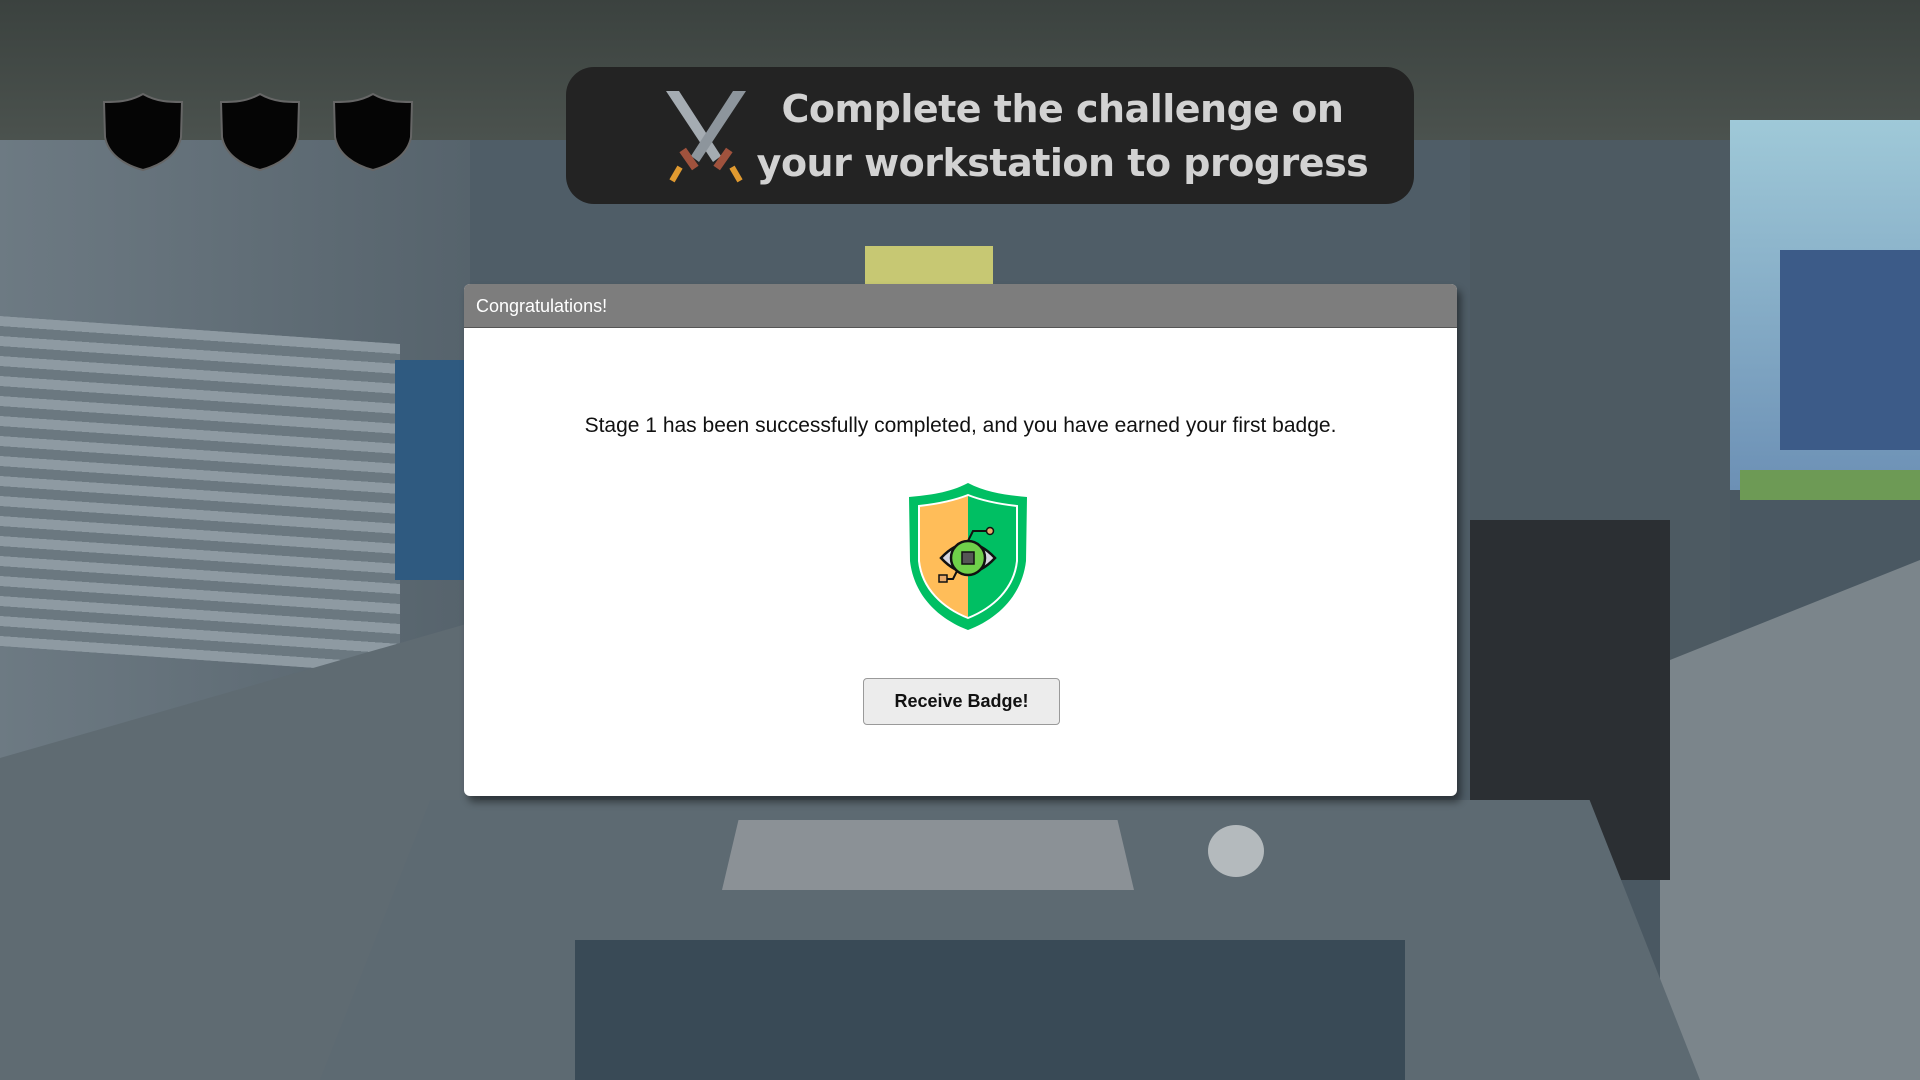  I want to click on empty-badge-slot-3-shield-icon, so click(373, 132).